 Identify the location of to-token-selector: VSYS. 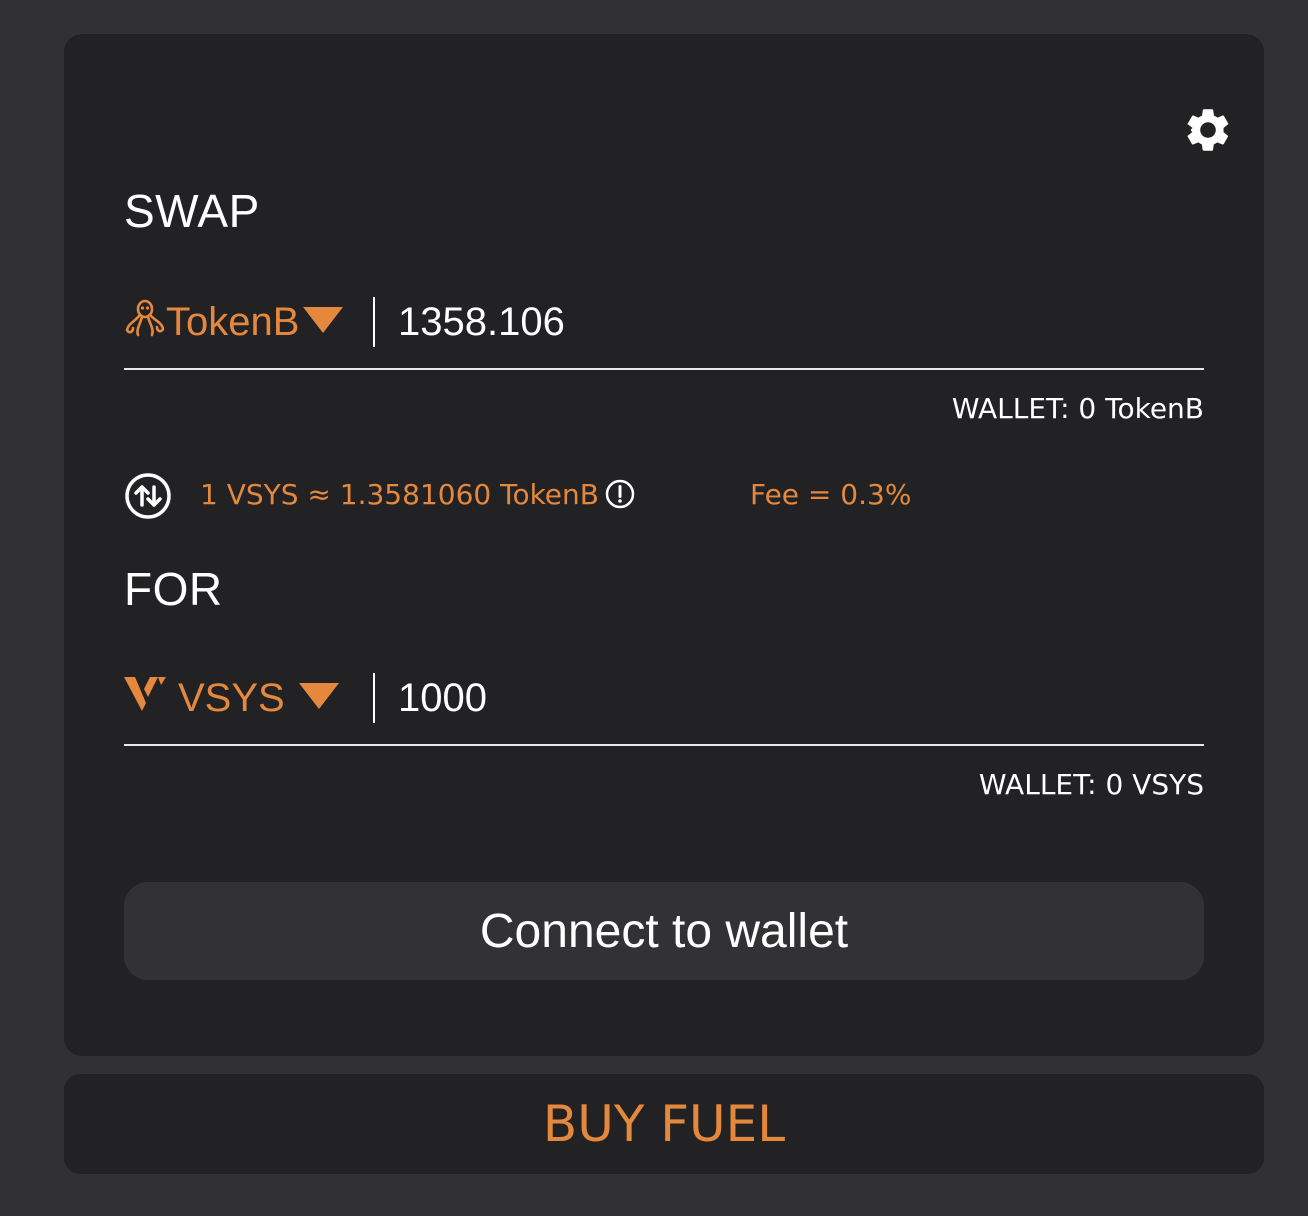
(231, 698).